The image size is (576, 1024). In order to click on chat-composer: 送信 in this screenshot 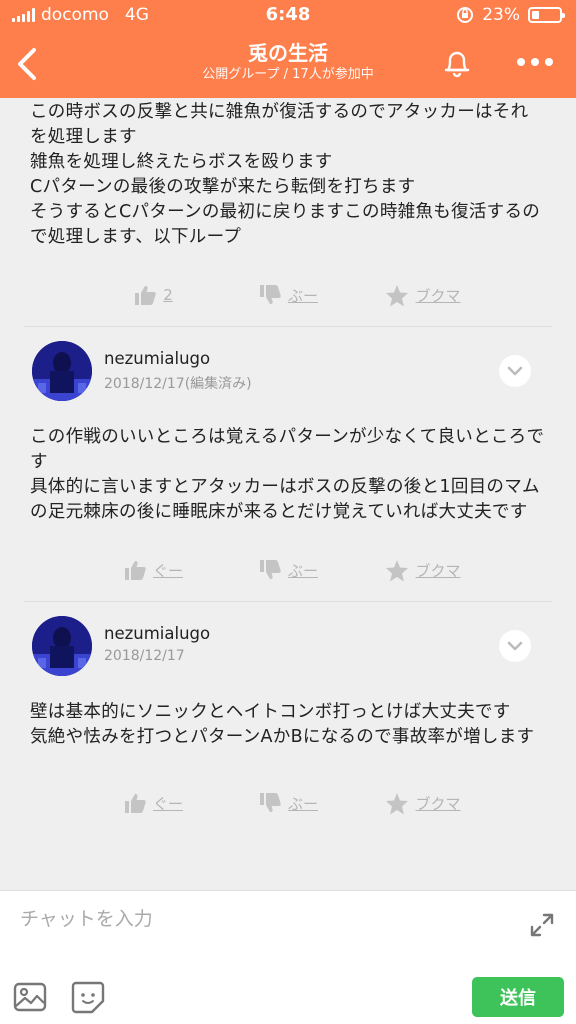, I will do `click(288, 957)`.